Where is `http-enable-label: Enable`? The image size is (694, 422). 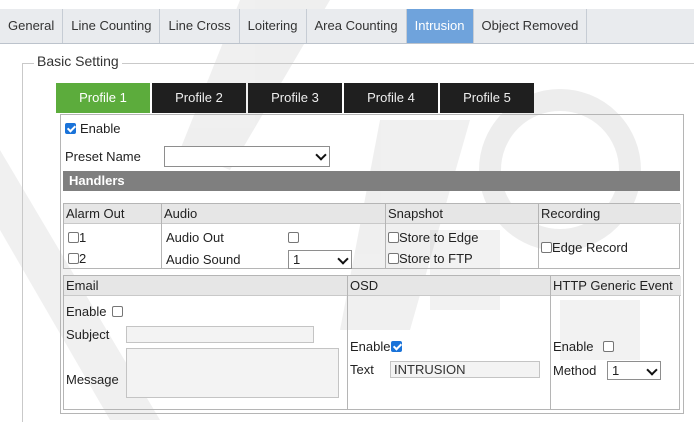
http-enable-label: Enable is located at coordinates (573, 346).